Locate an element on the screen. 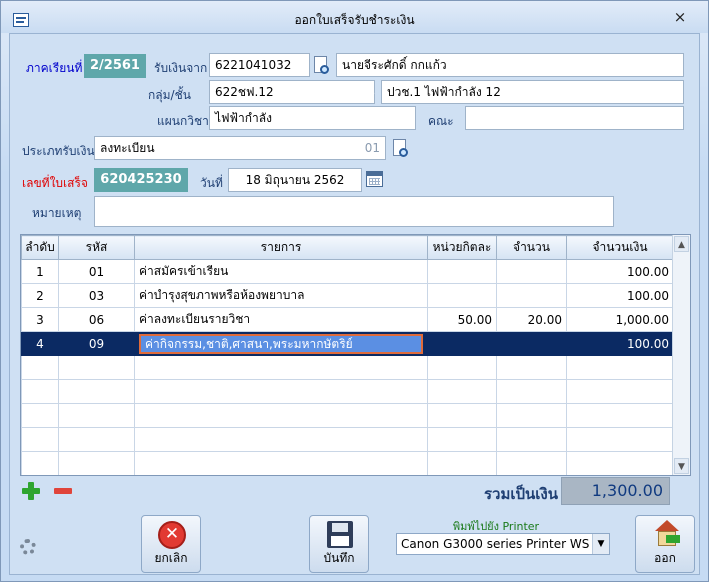 This screenshot has height=582, width=709. column-header: จำนวนเงิน is located at coordinates (620, 247).